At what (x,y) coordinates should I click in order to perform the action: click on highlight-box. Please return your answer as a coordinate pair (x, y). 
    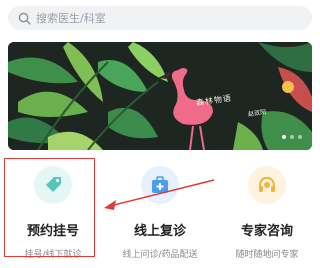
    Looking at the image, I should click on (49, 207).